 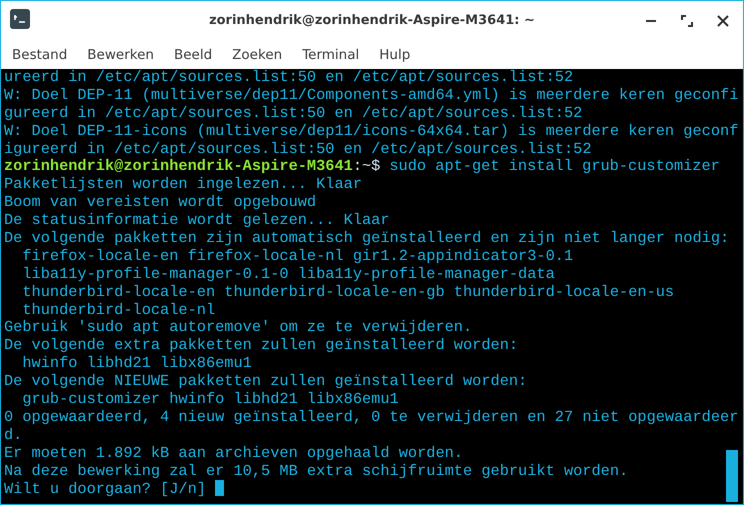 What do you see at coordinates (371, 417) in the screenshot?
I see `output-line: 0 opgewaardeerd, 4 nieuw geïnstalleerd, 0 te verwijderen en 27 niet opgewaardeer` at bounding box center [371, 417].